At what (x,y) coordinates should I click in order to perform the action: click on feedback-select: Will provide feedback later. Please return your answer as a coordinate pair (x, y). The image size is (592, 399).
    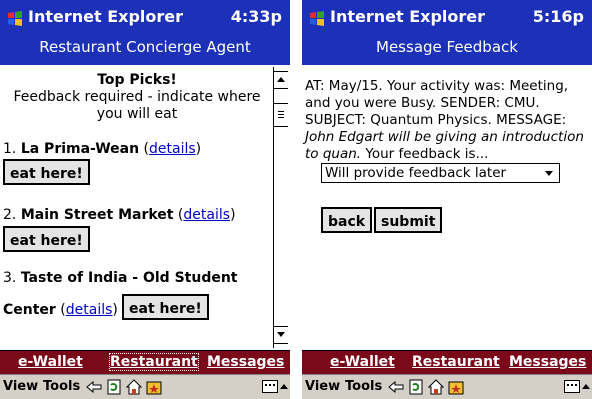
    Looking at the image, I should click on (440, 173).